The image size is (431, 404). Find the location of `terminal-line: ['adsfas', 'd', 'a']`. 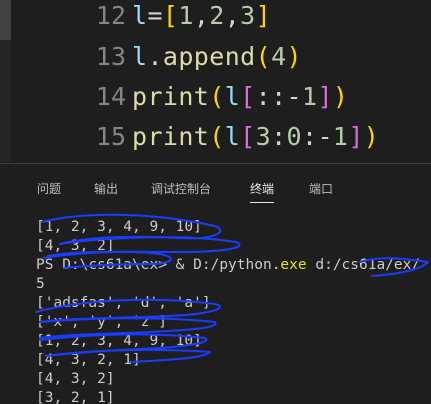

terminal-line: ['adsfas', 'd', 'a'] is located at coordinates (233, 303).